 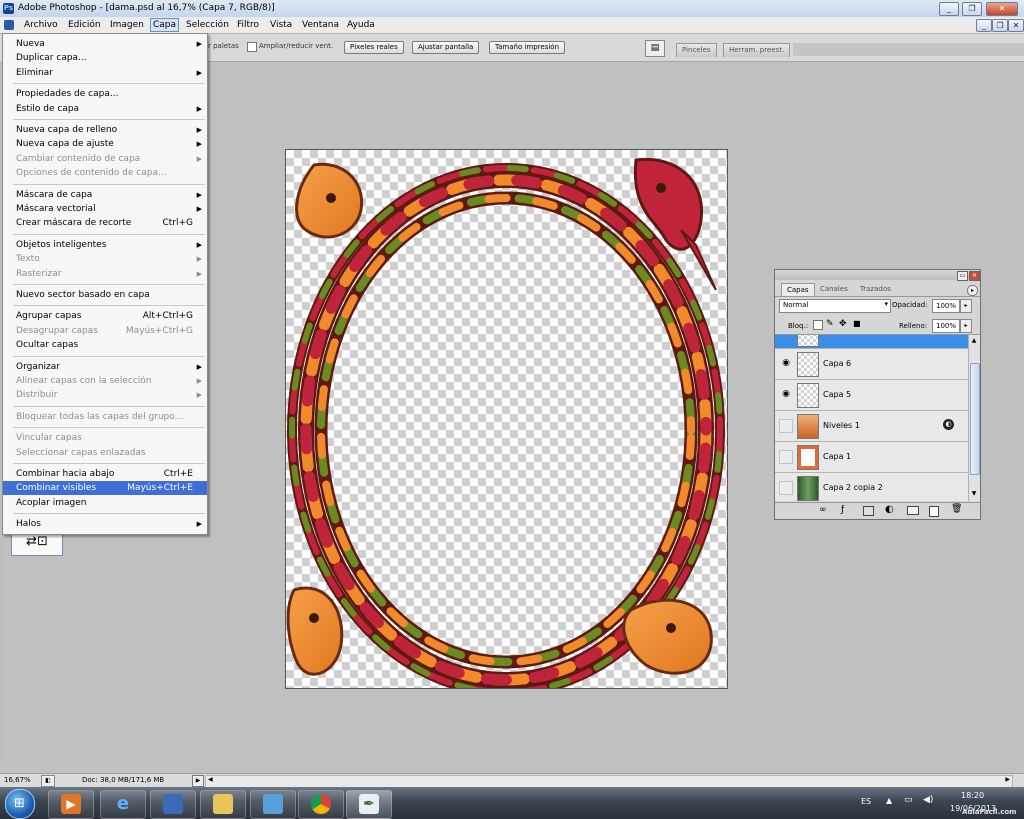 I want to click on doc-restore-button: ❐, so click(x=1000, y=25).